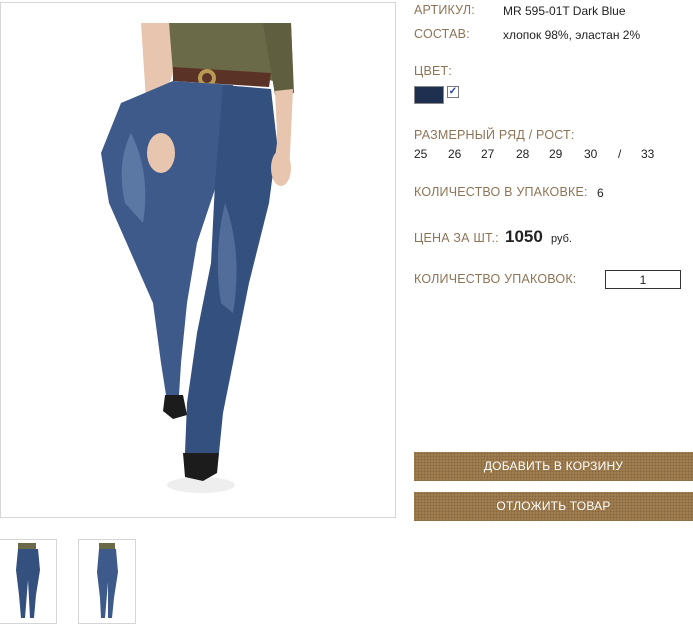 This screenshot has width=693, height=627. Describe the element at coordinates (553, 506) in the screenshot. I see `postpone-item-button: ОТЛОЖИТЬ ТОВАР` at that location.